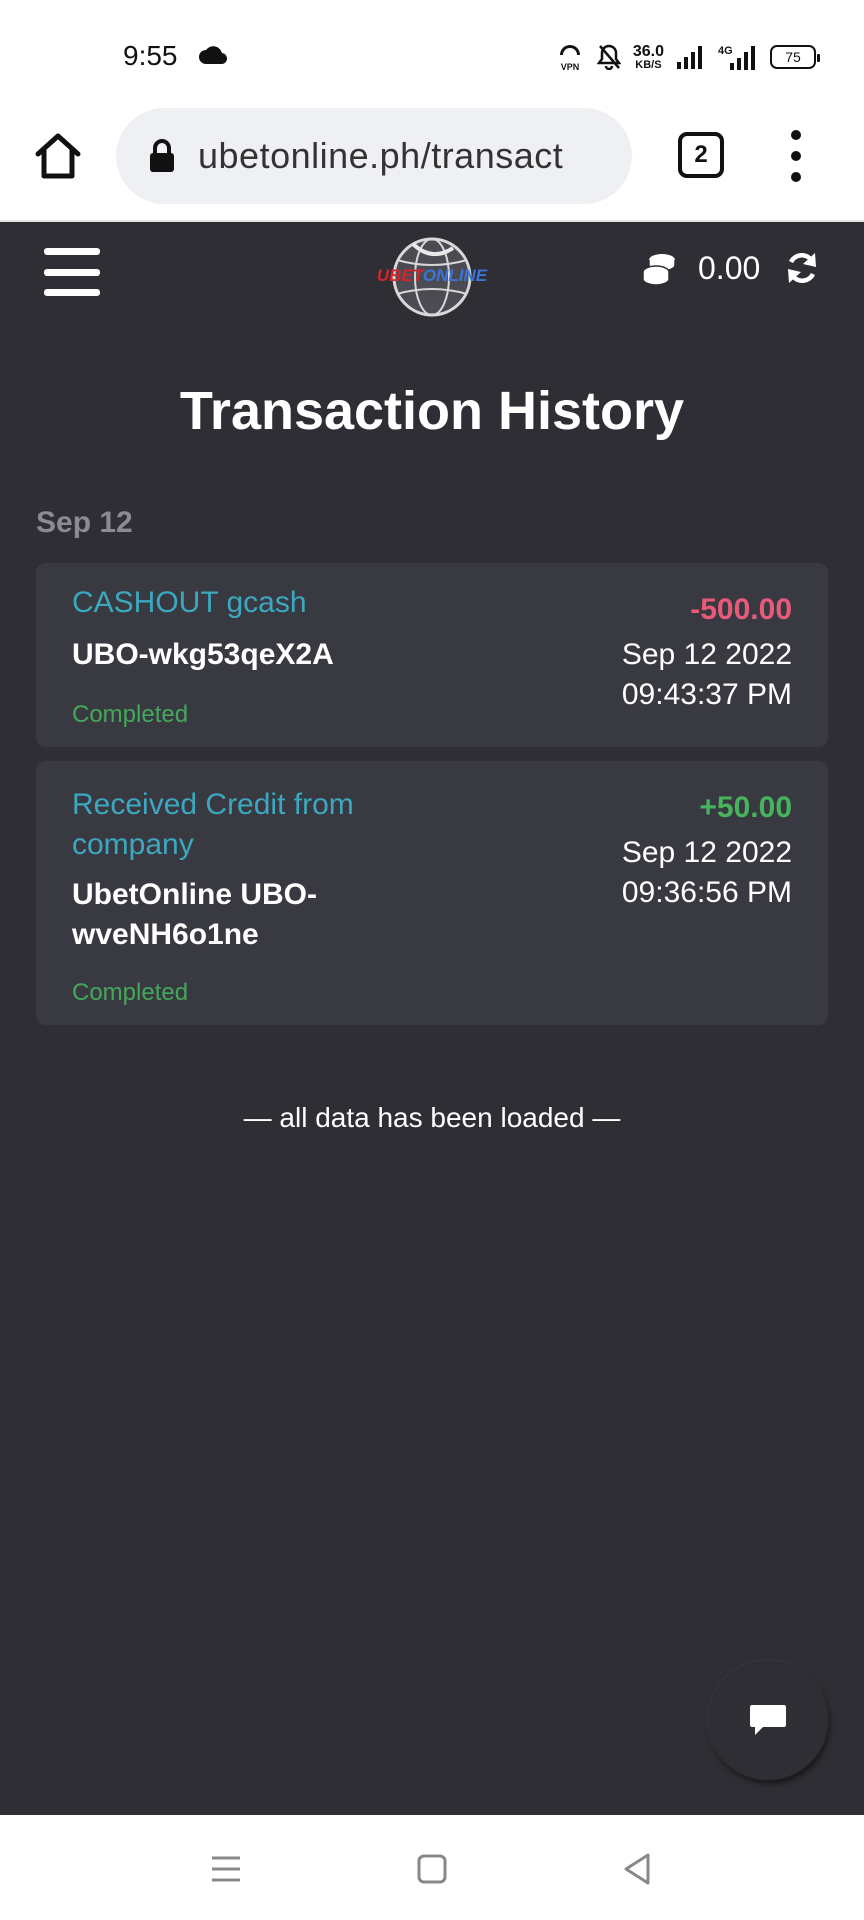 The image size is (864, 1920). What do you see at coordinates (707, 873) in the screenshot?
I see `transaction-datetime: Sep 12 2022 09:36:56 PM` at bounding box center [707, 873].